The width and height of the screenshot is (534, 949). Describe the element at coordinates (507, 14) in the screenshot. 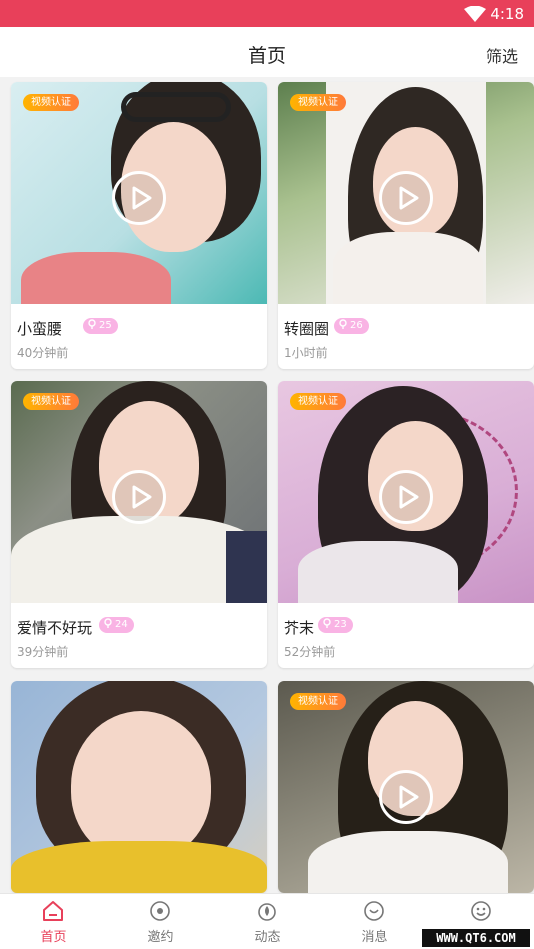

I see `status-time: 4:18` at that location.